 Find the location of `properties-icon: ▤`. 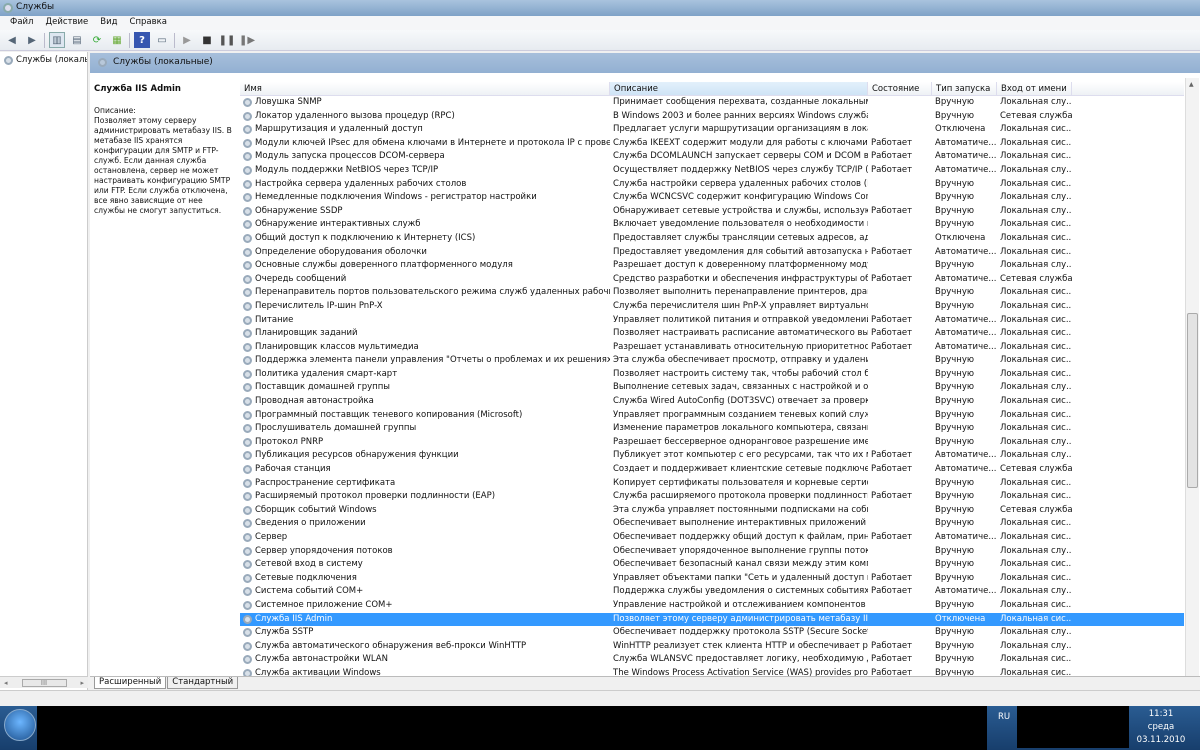

properties-icon: ▤ is located at coordinates (77, 40).